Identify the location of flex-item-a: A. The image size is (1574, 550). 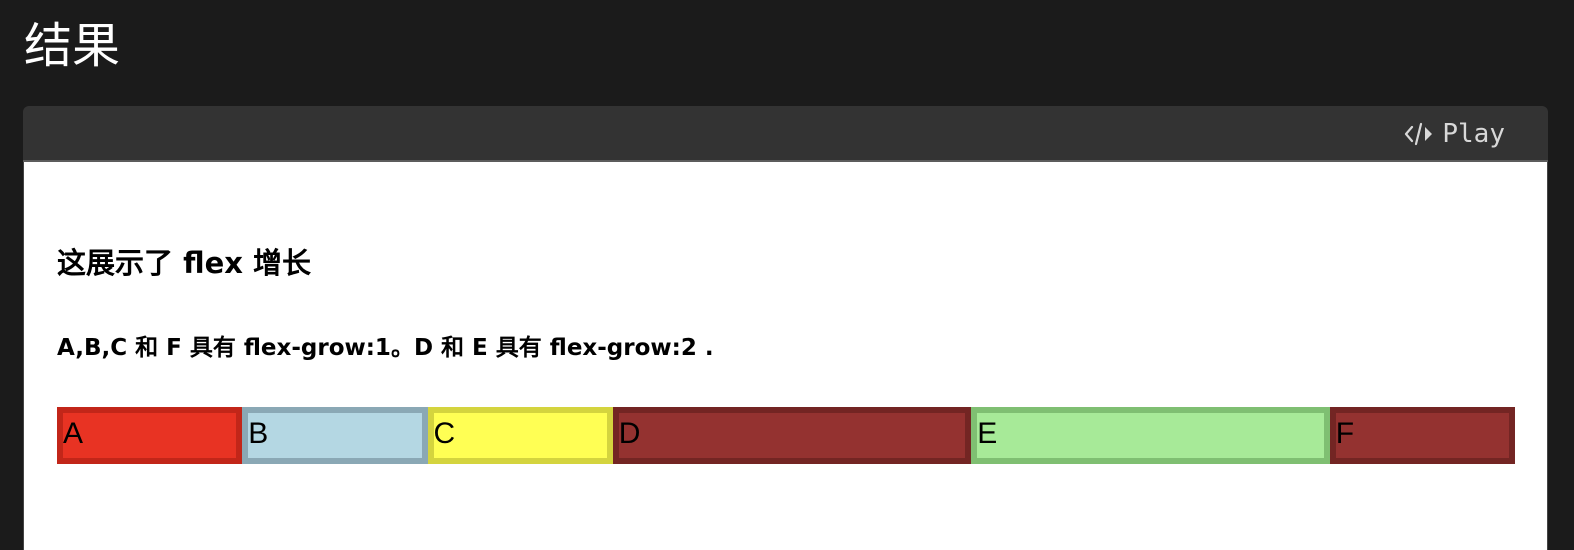
(150, 435).